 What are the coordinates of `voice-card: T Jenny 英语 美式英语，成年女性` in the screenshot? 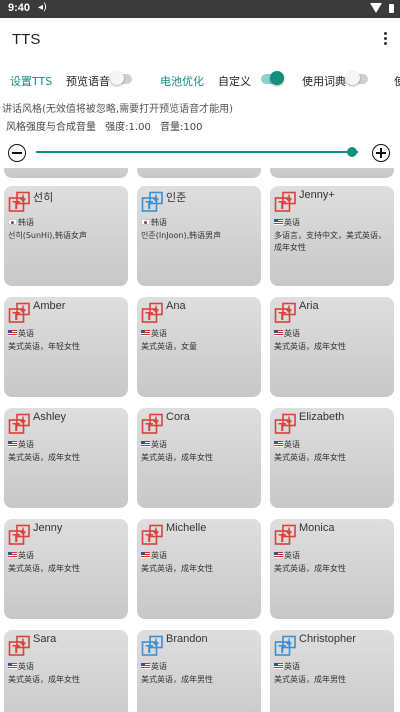 It's located at (66, 569).